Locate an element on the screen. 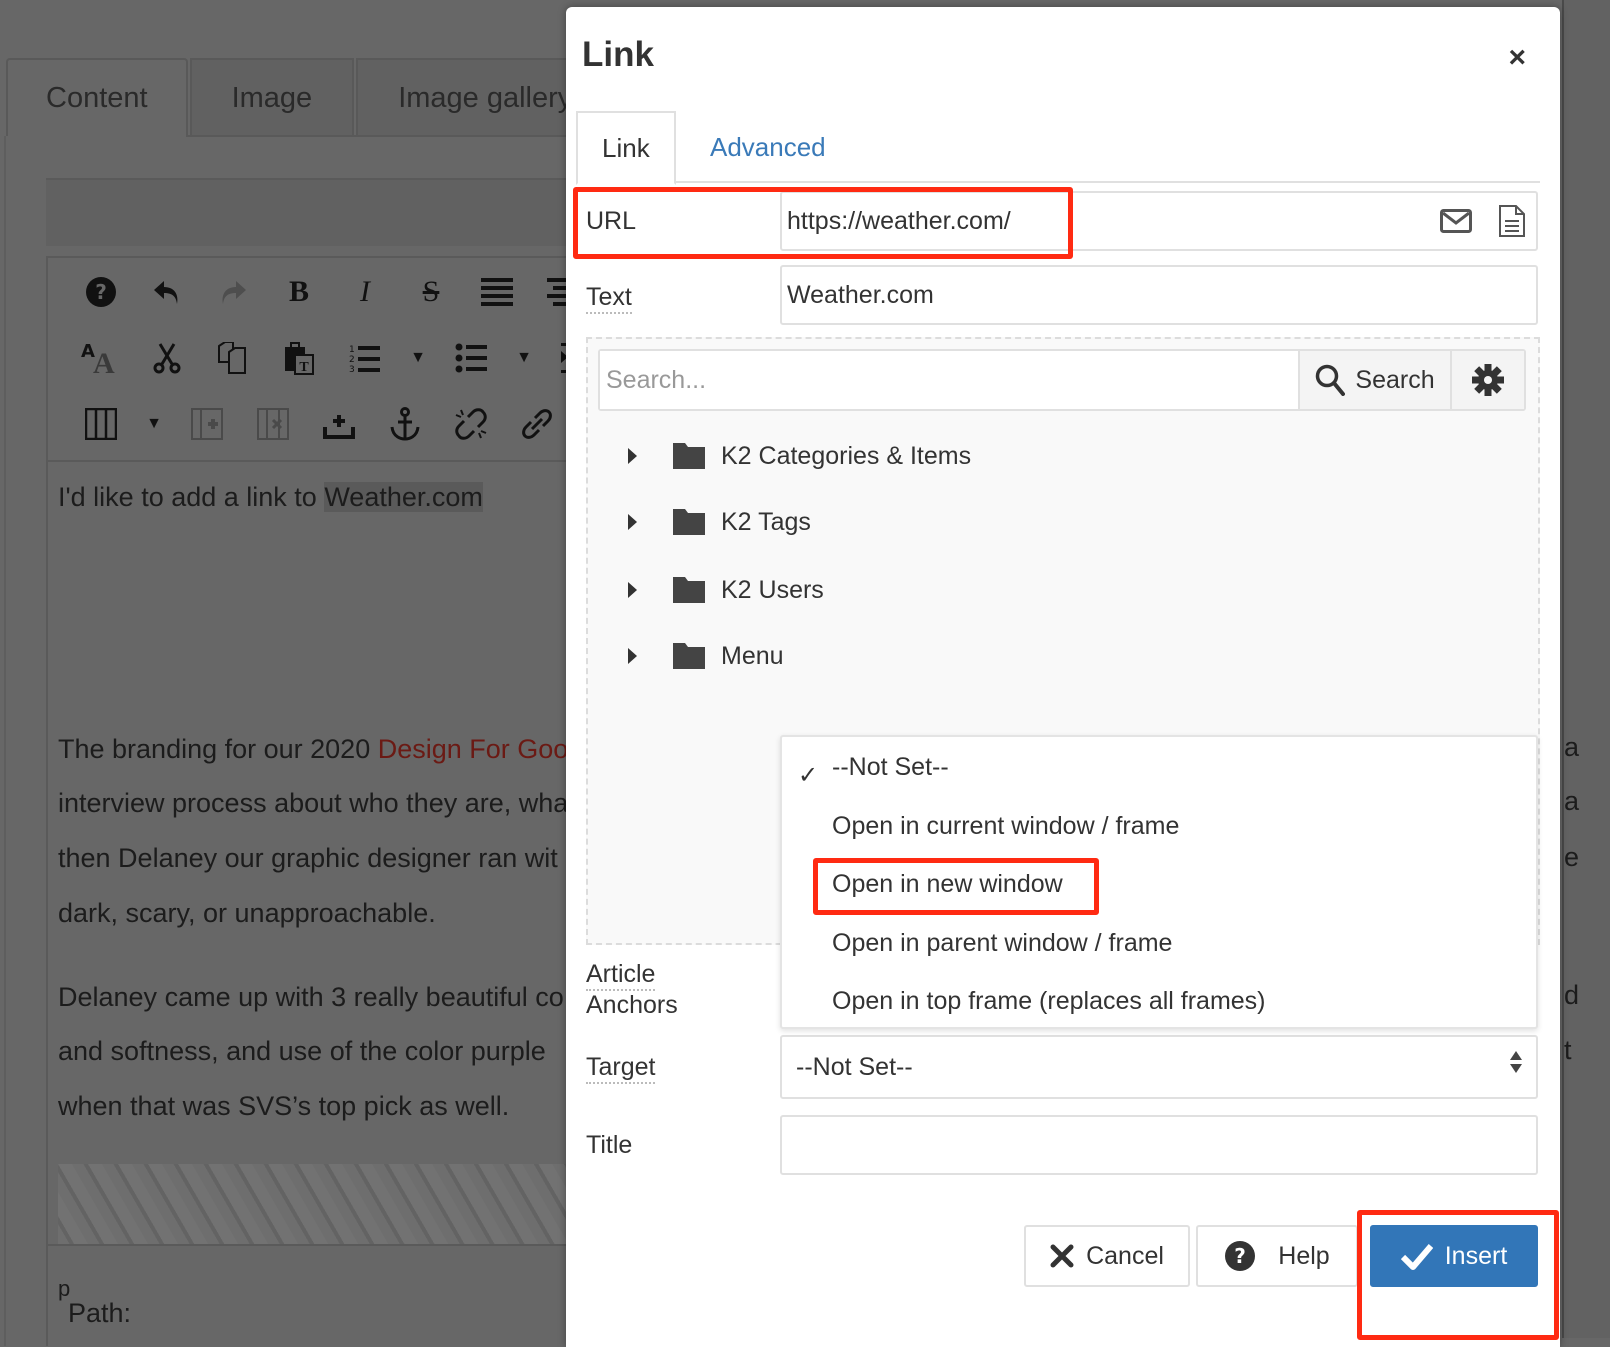  text-field: Weather.com is located at coordinates (1159, 295).